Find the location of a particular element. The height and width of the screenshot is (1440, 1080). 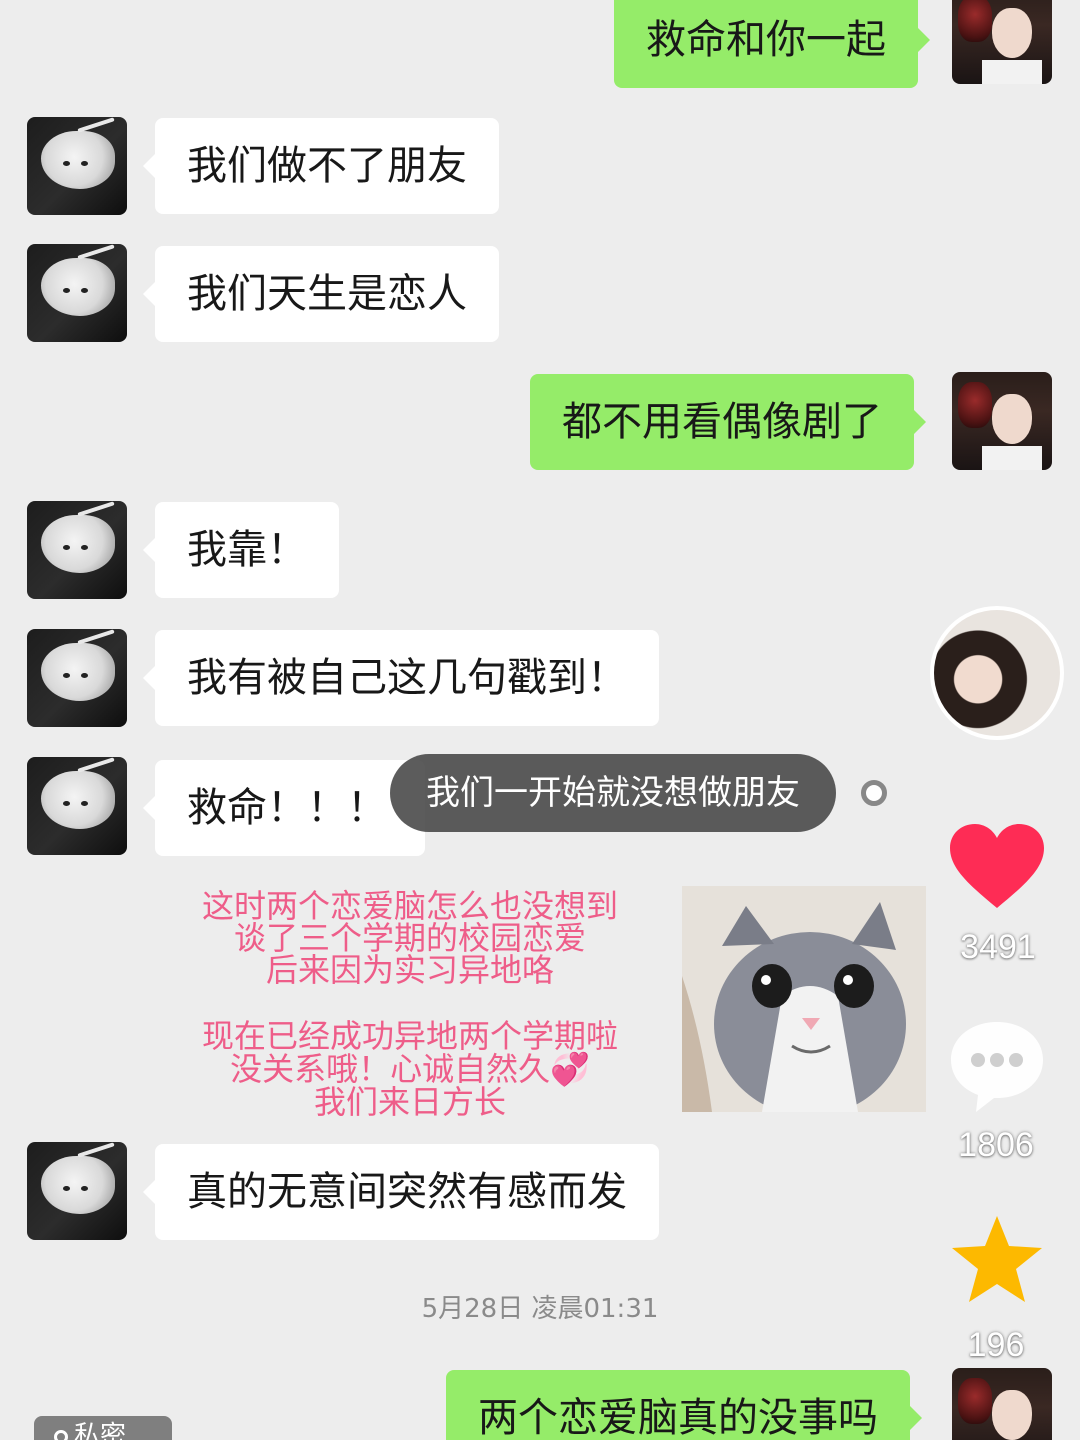

message-bubble-received: 我们天生是恋人 is located at coordinates (321, 294).